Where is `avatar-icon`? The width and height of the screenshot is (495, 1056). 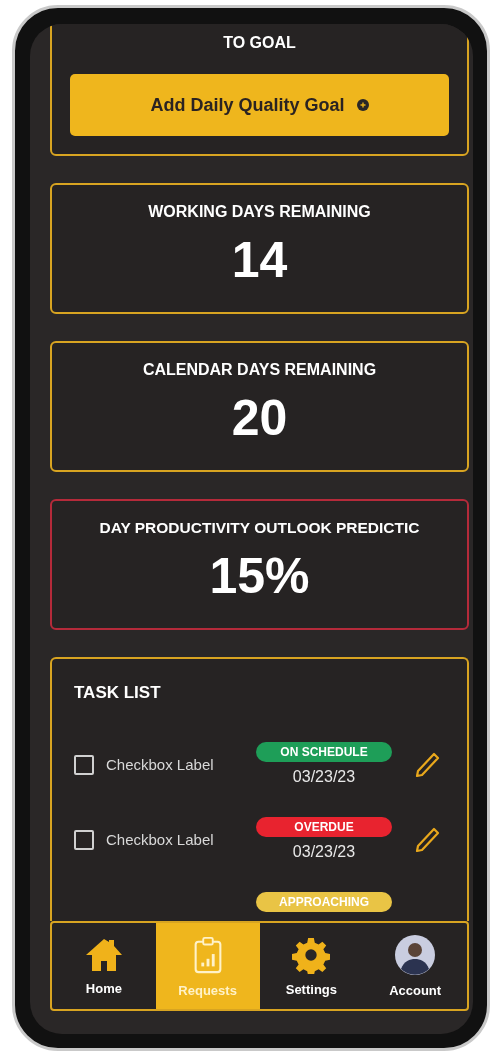
avatar-icon is located at coordinates (415, 954).